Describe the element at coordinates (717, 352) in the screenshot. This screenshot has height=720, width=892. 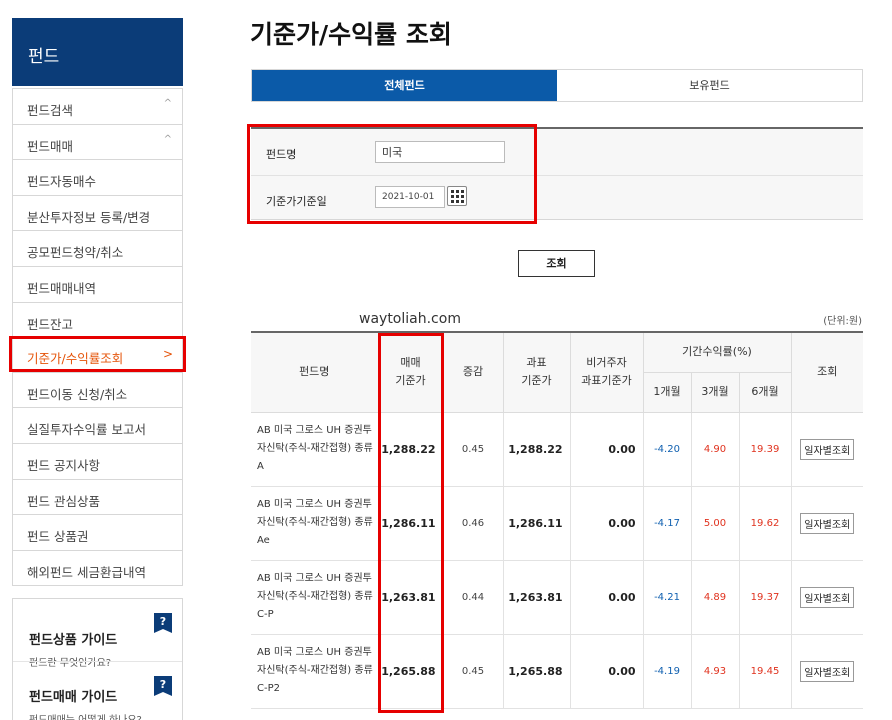
I see `col-header-period-return: 기간수익률(%)` at that location.